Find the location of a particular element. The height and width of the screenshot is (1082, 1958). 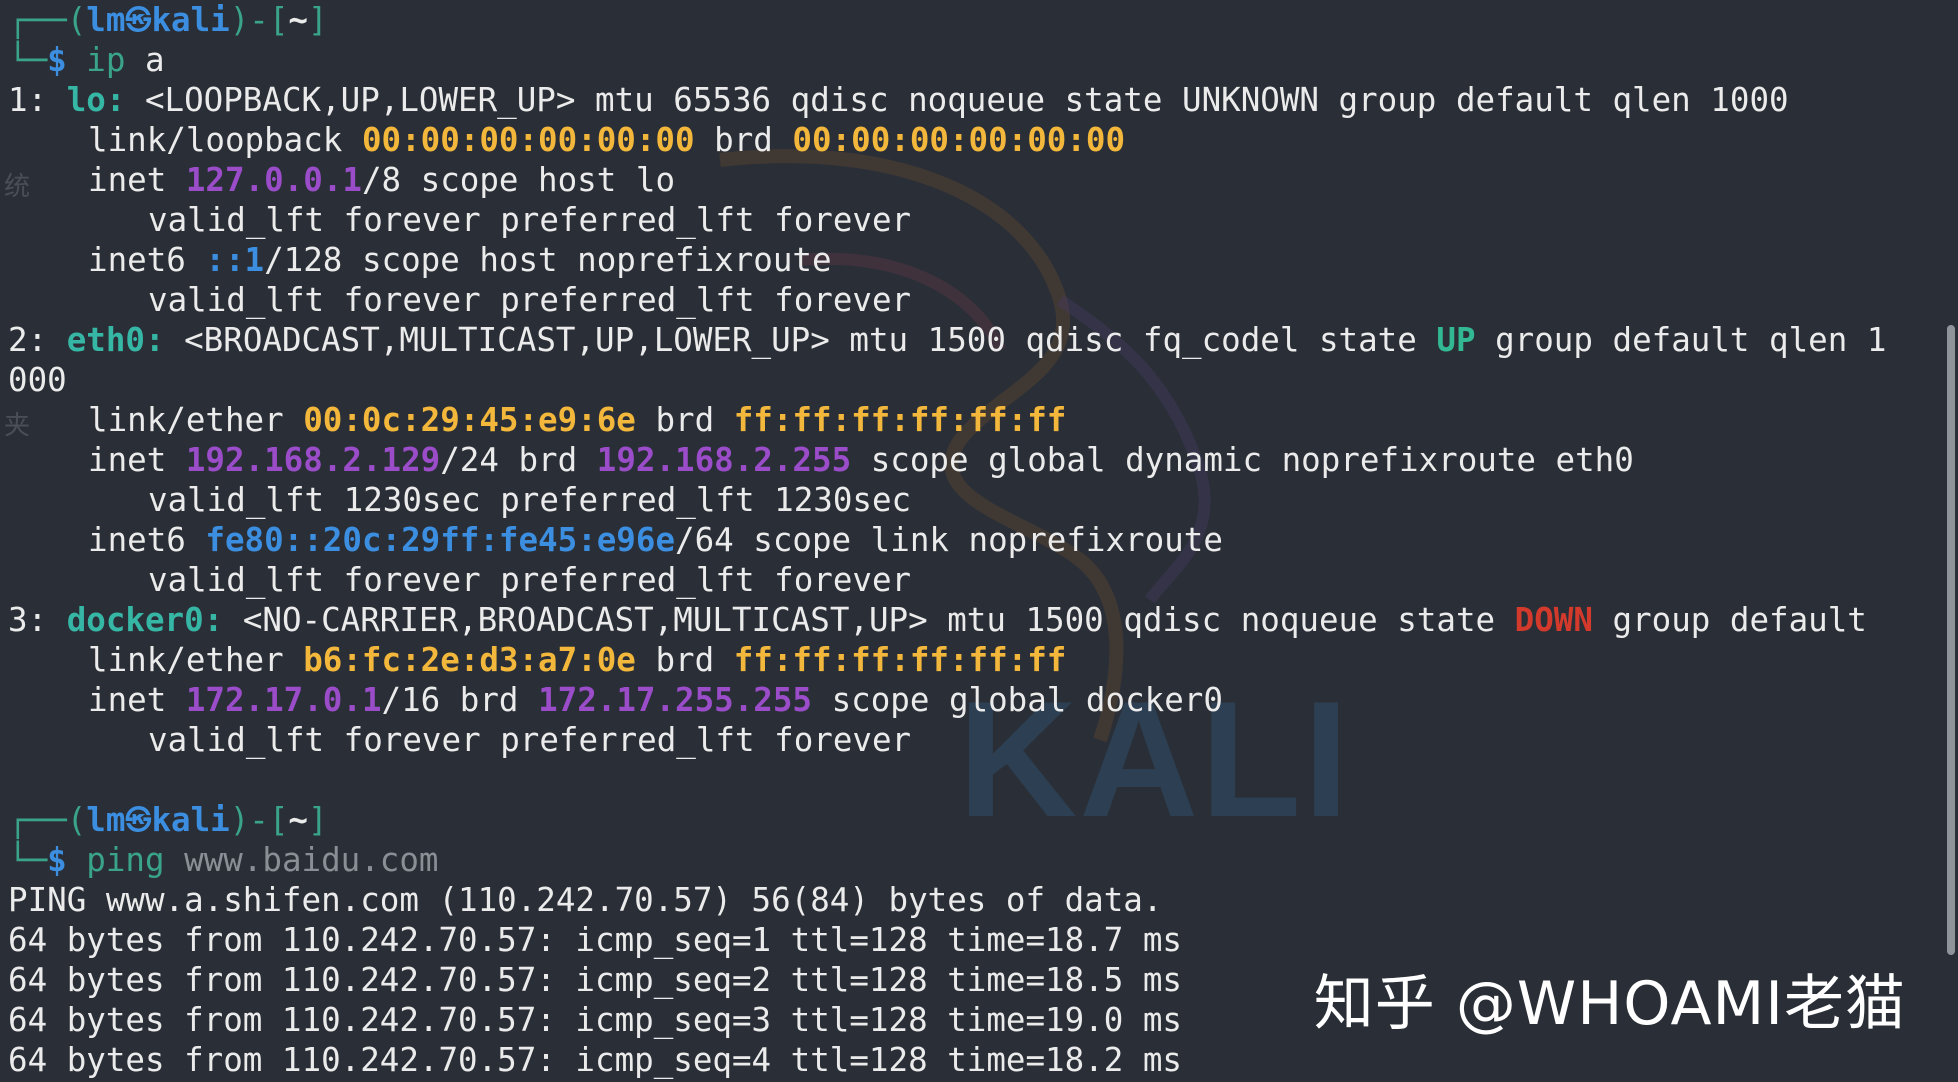

inet6-rest: /64 scope link noprefixroute is located at coordinates (949, 540).